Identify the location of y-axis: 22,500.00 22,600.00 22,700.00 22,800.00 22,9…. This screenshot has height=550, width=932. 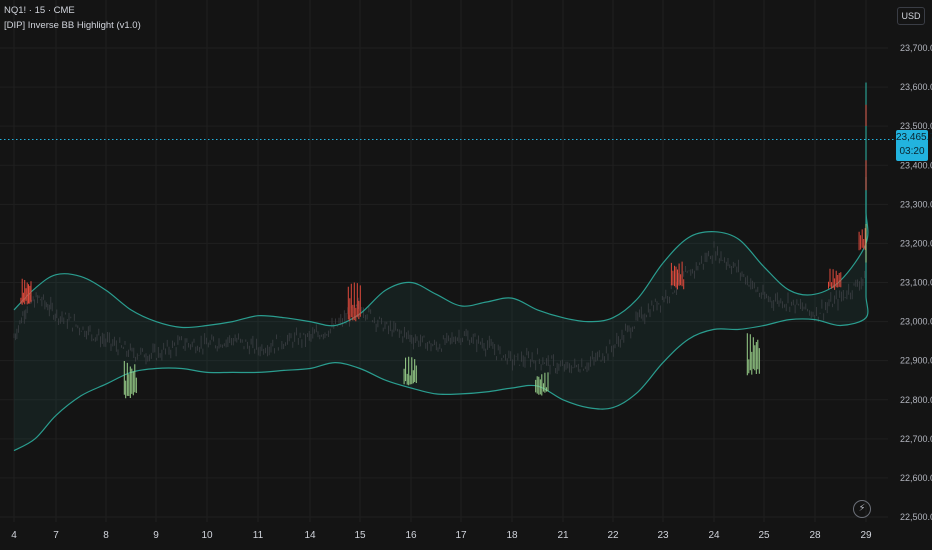
(916, 282).